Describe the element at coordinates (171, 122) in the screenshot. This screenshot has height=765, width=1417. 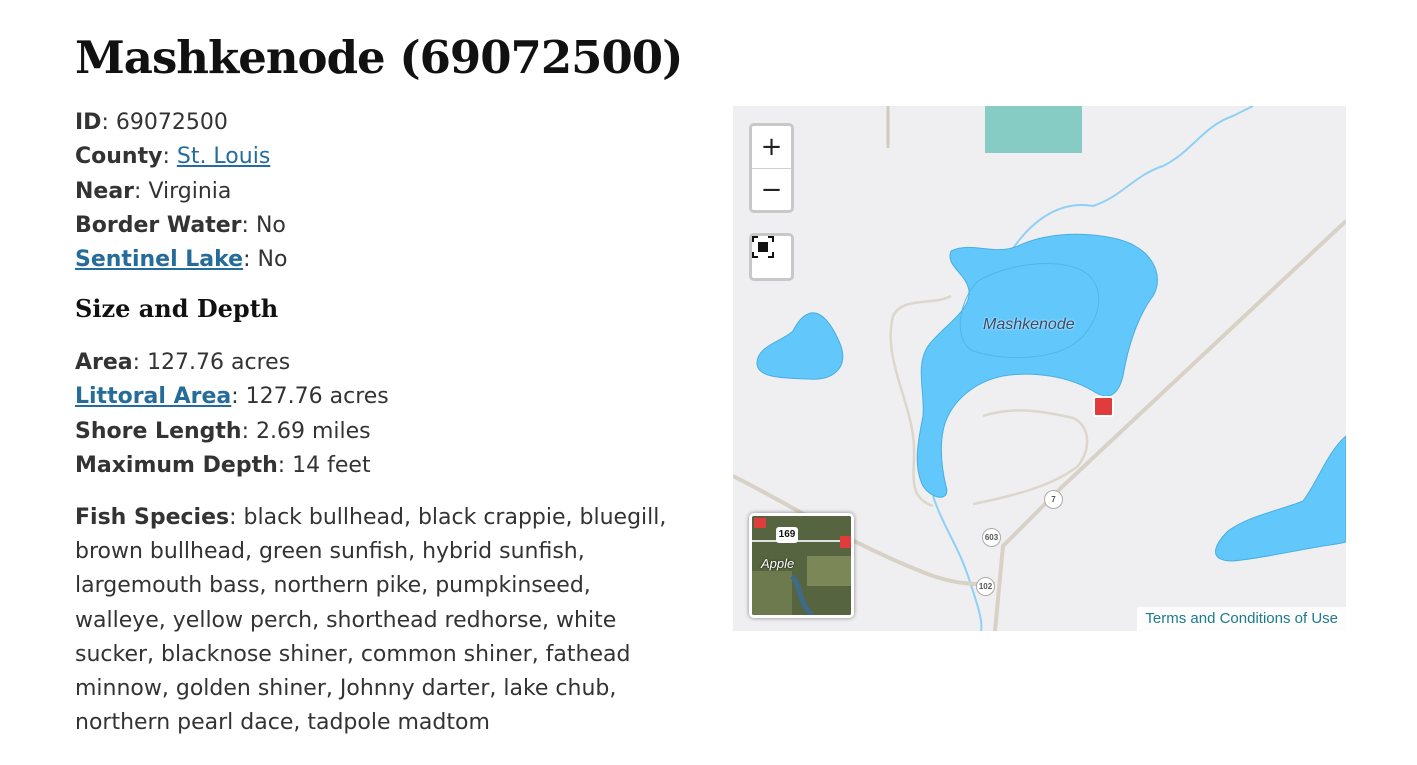
I see `id-value: 69072500` at that location.